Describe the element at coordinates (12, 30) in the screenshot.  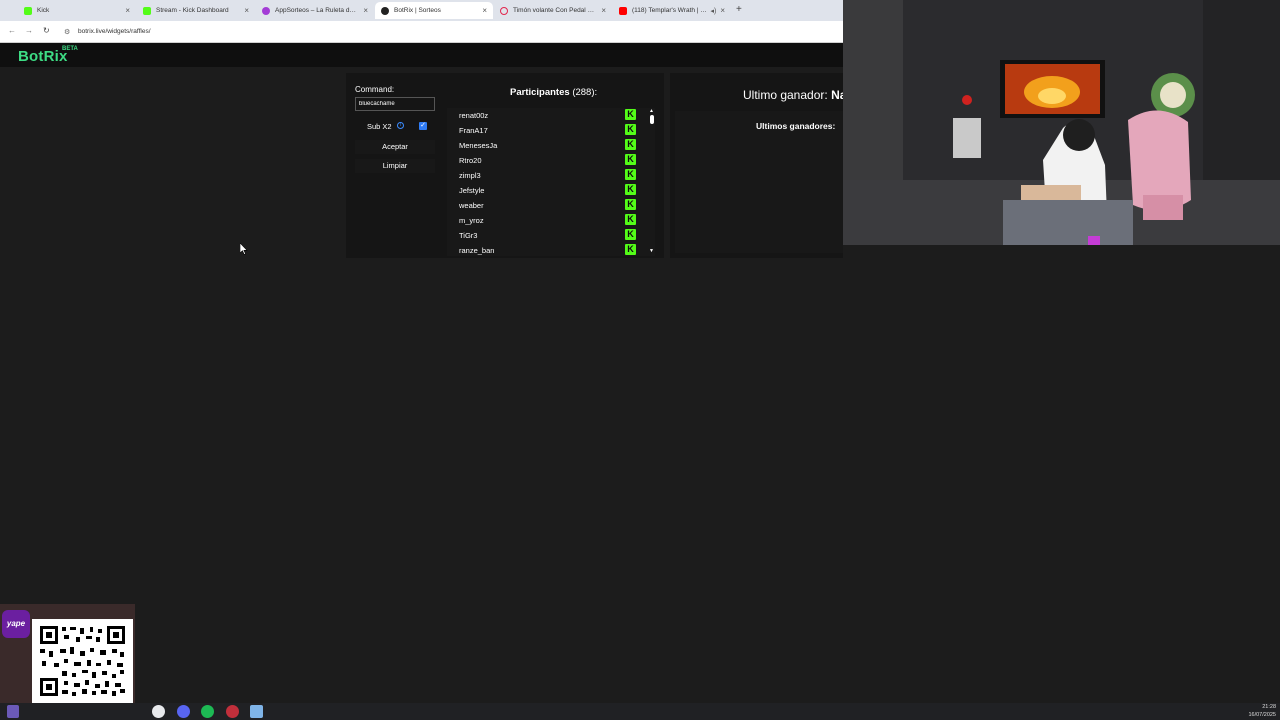
I see `back-icon: ←` at that location.